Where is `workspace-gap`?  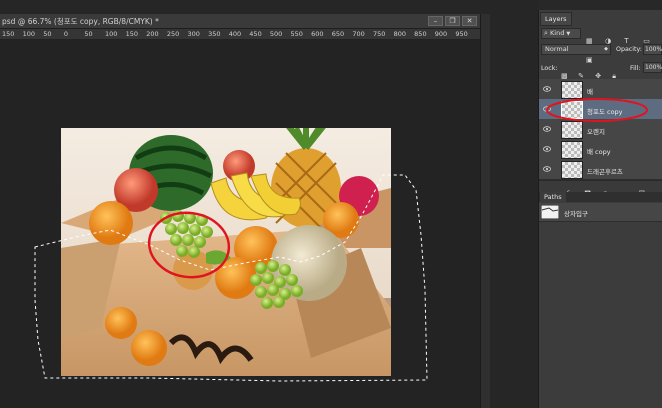 workspace-gap is located at coordinates (514, 204).